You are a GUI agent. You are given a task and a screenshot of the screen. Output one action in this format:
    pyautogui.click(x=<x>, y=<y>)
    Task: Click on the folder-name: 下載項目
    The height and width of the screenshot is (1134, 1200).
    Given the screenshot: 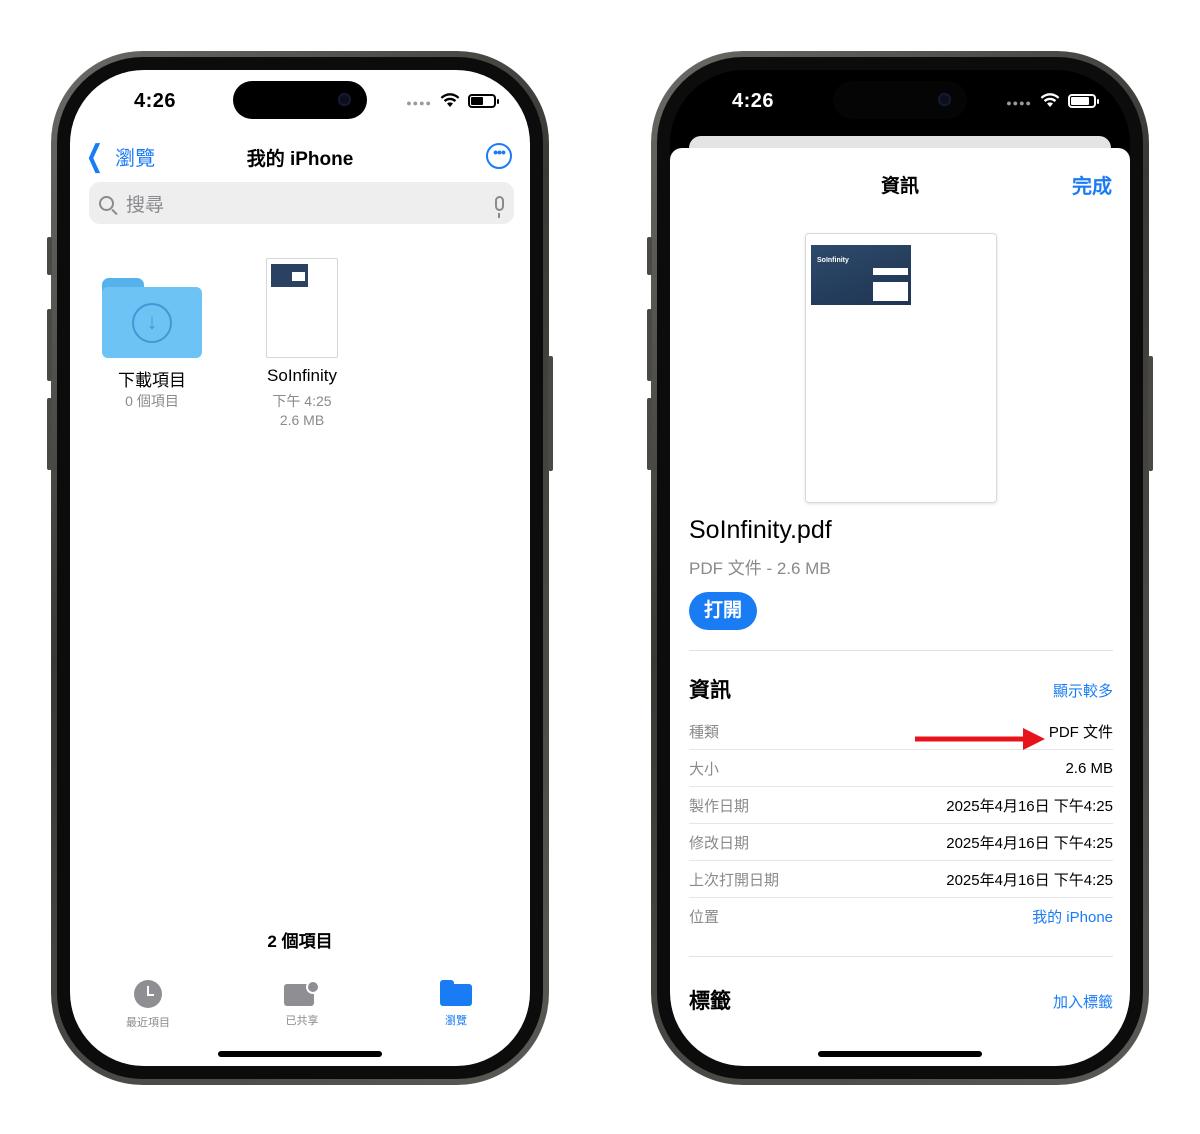 What is the action you would take?
    pyautogui.click(x=152, y=378)
    